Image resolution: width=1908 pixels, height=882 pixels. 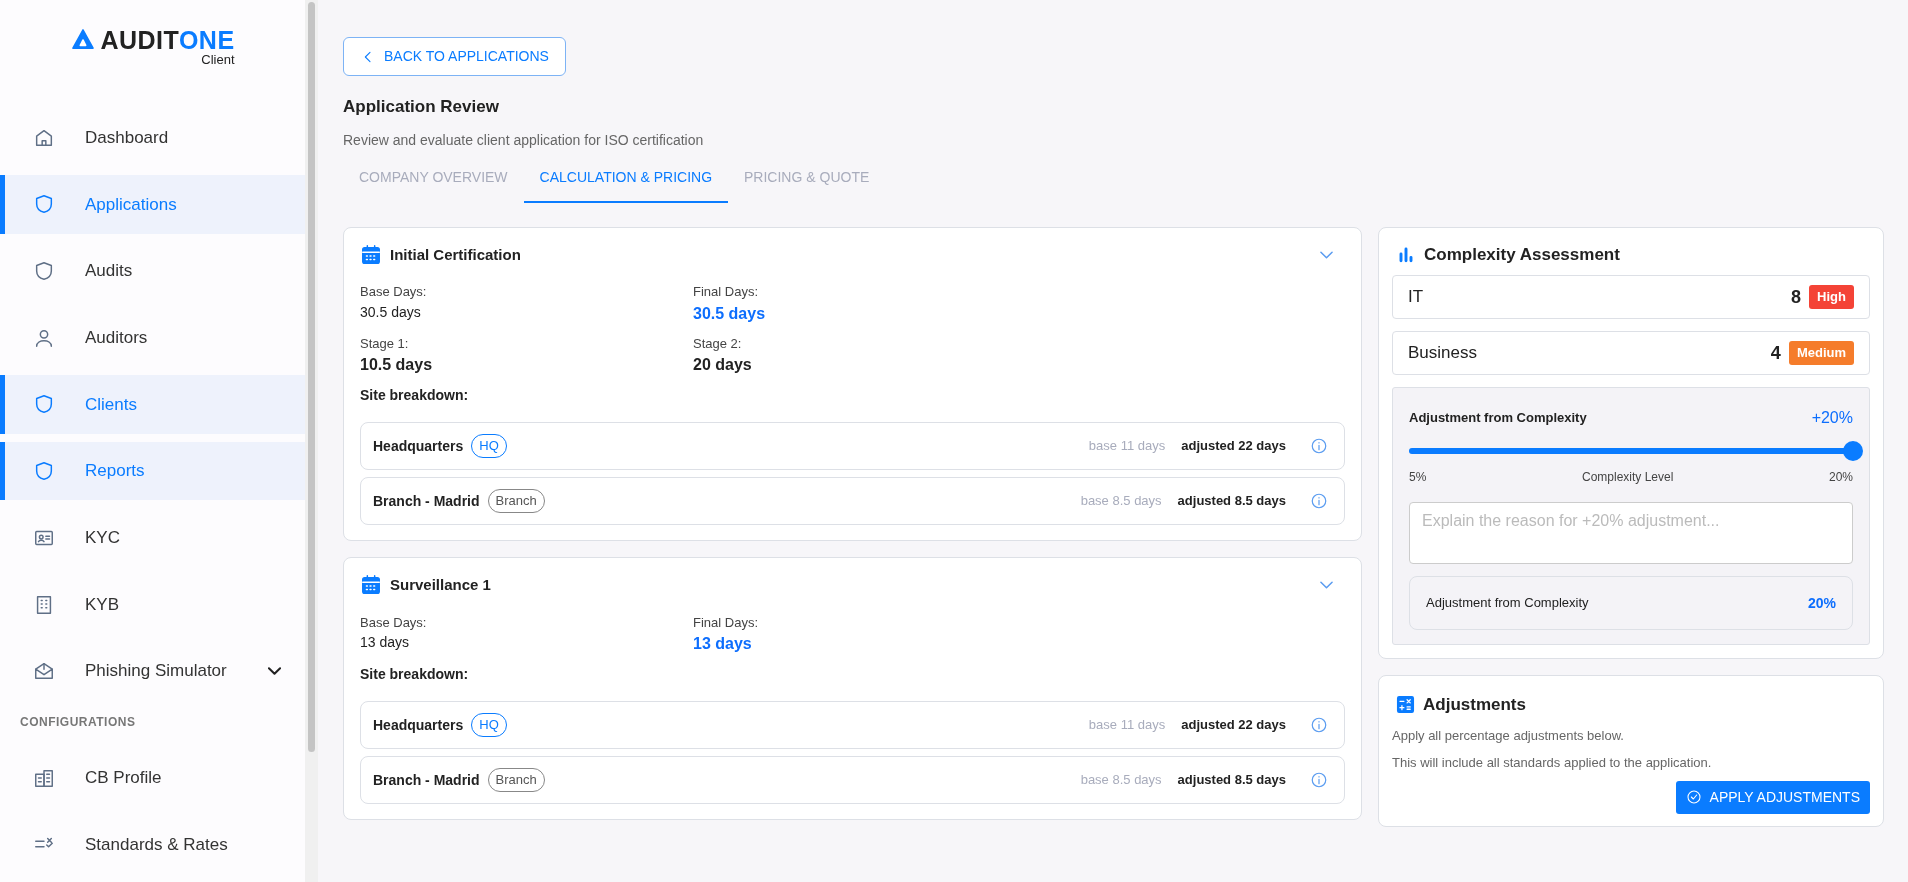 I want to click on slider-label: 20%, so click(x=1840, y=477).